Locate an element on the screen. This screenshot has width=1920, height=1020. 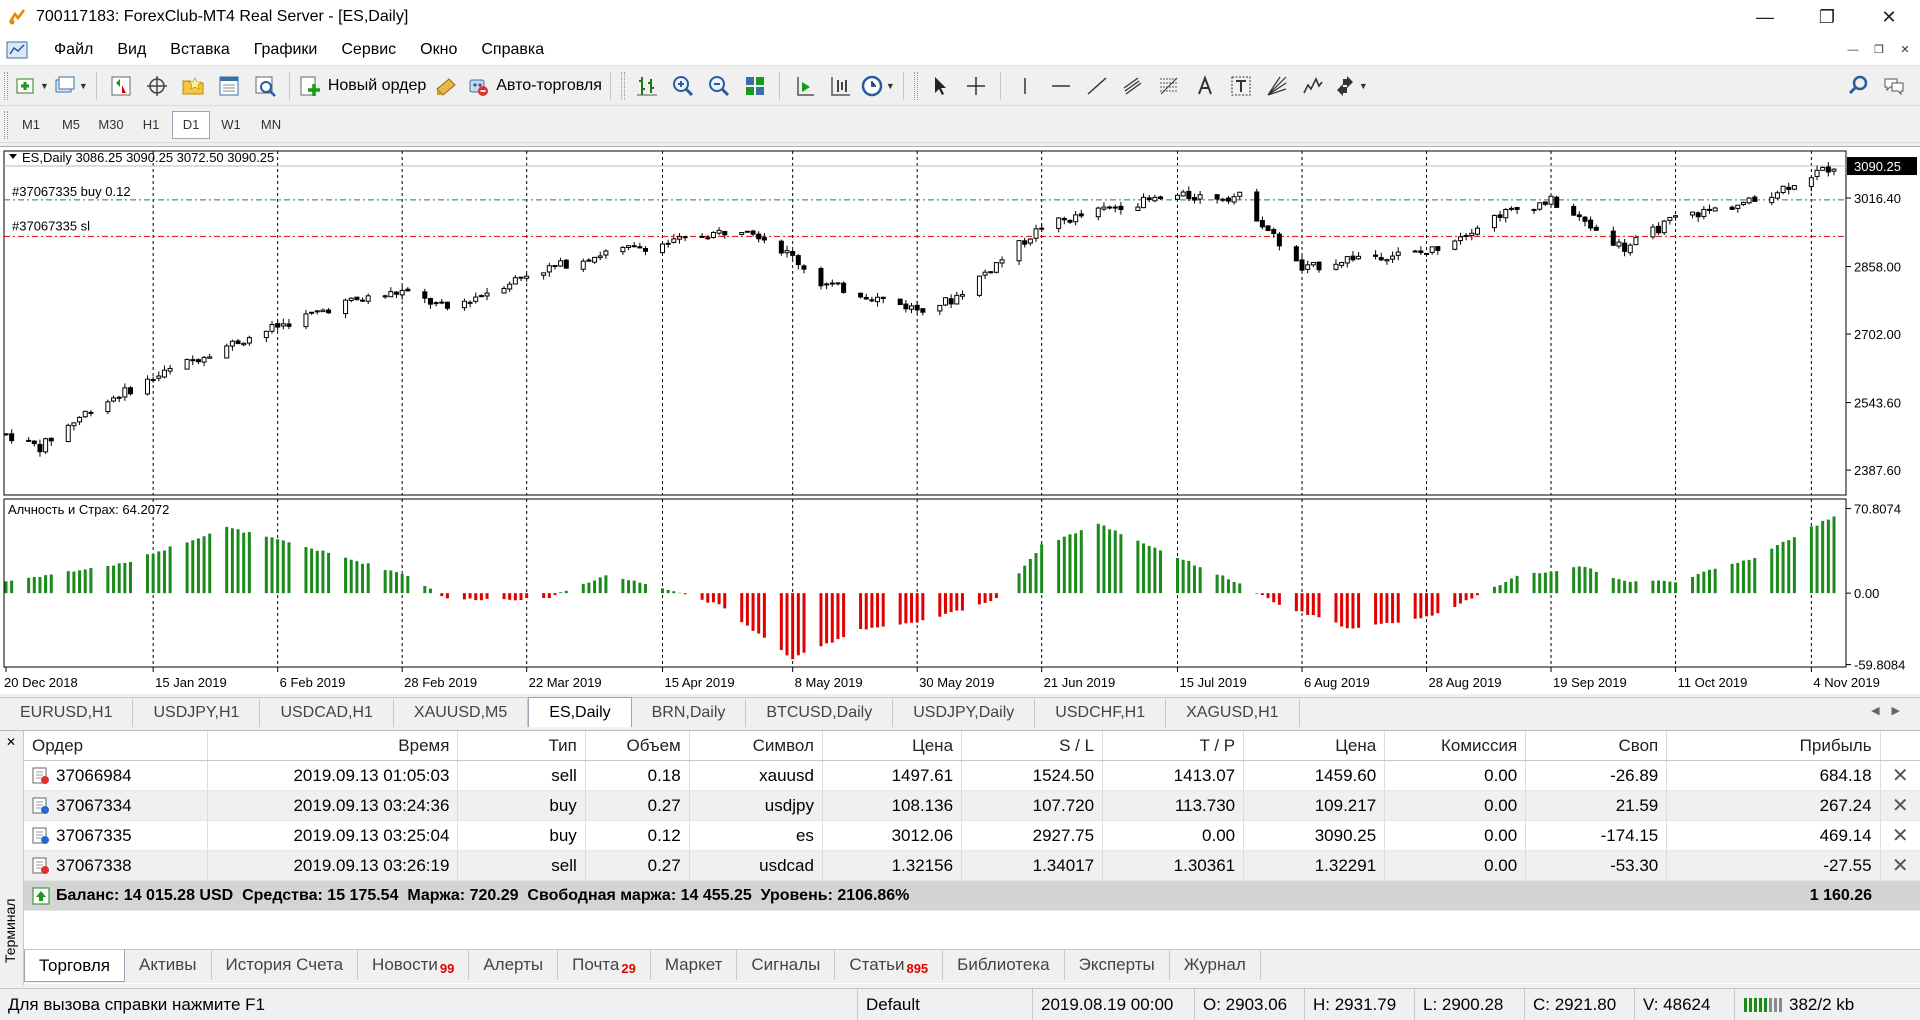
vertical-line-tool-button is located at coordinates (1025, 86).